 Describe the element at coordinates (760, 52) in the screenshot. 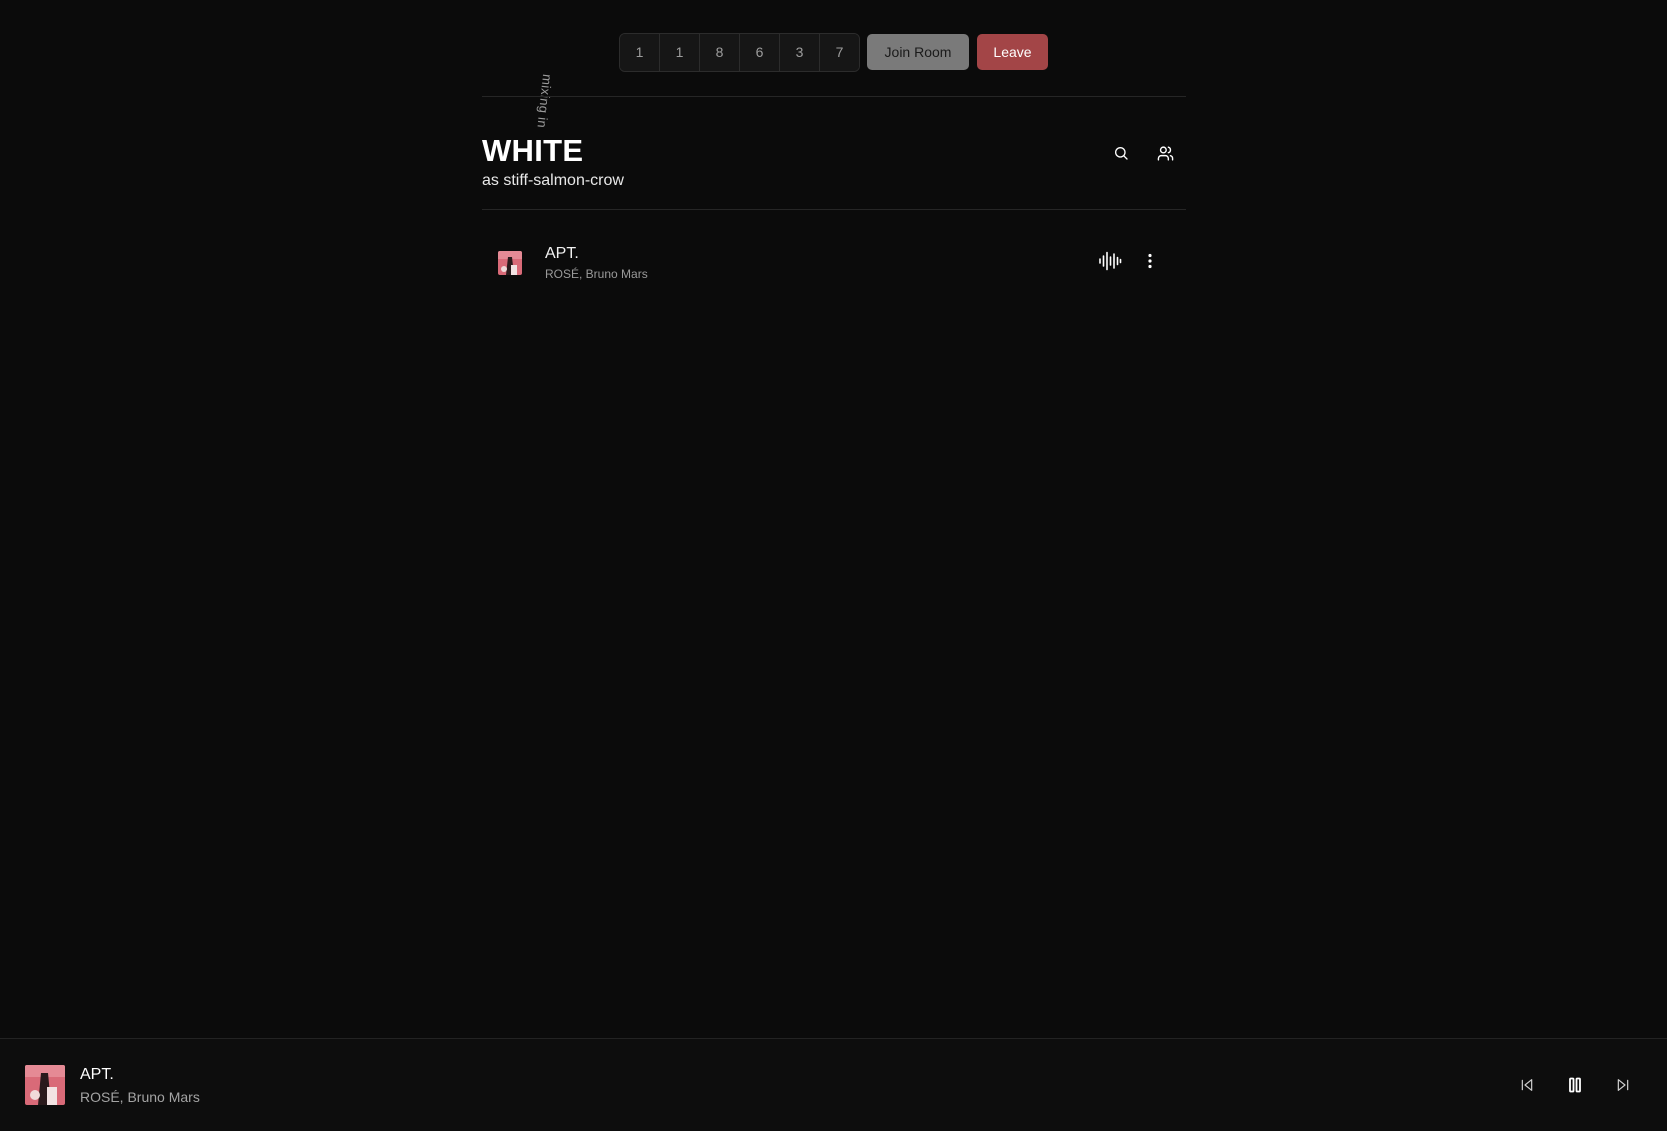

I see `room-code-digit: 6` at that location.